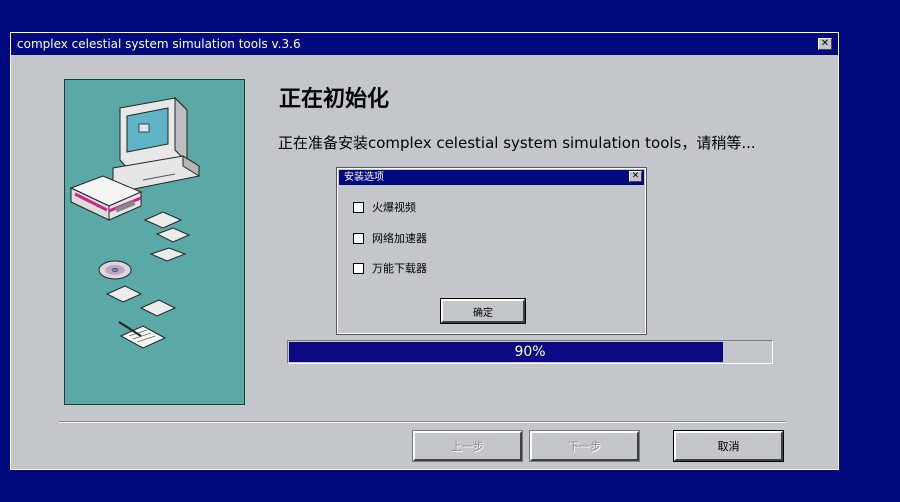 This screenshot has height=502, width=900. Describe the element at coordinates (483, 311) in the screenshot. I see `ok-button: 确定` at that location.